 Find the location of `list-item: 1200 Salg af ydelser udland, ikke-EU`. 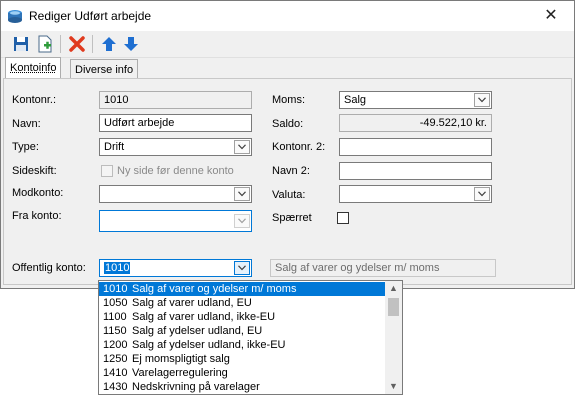

list-item: 1200 Salg af ydelser udland, ikke-EU is located at coordinates (243, 345).